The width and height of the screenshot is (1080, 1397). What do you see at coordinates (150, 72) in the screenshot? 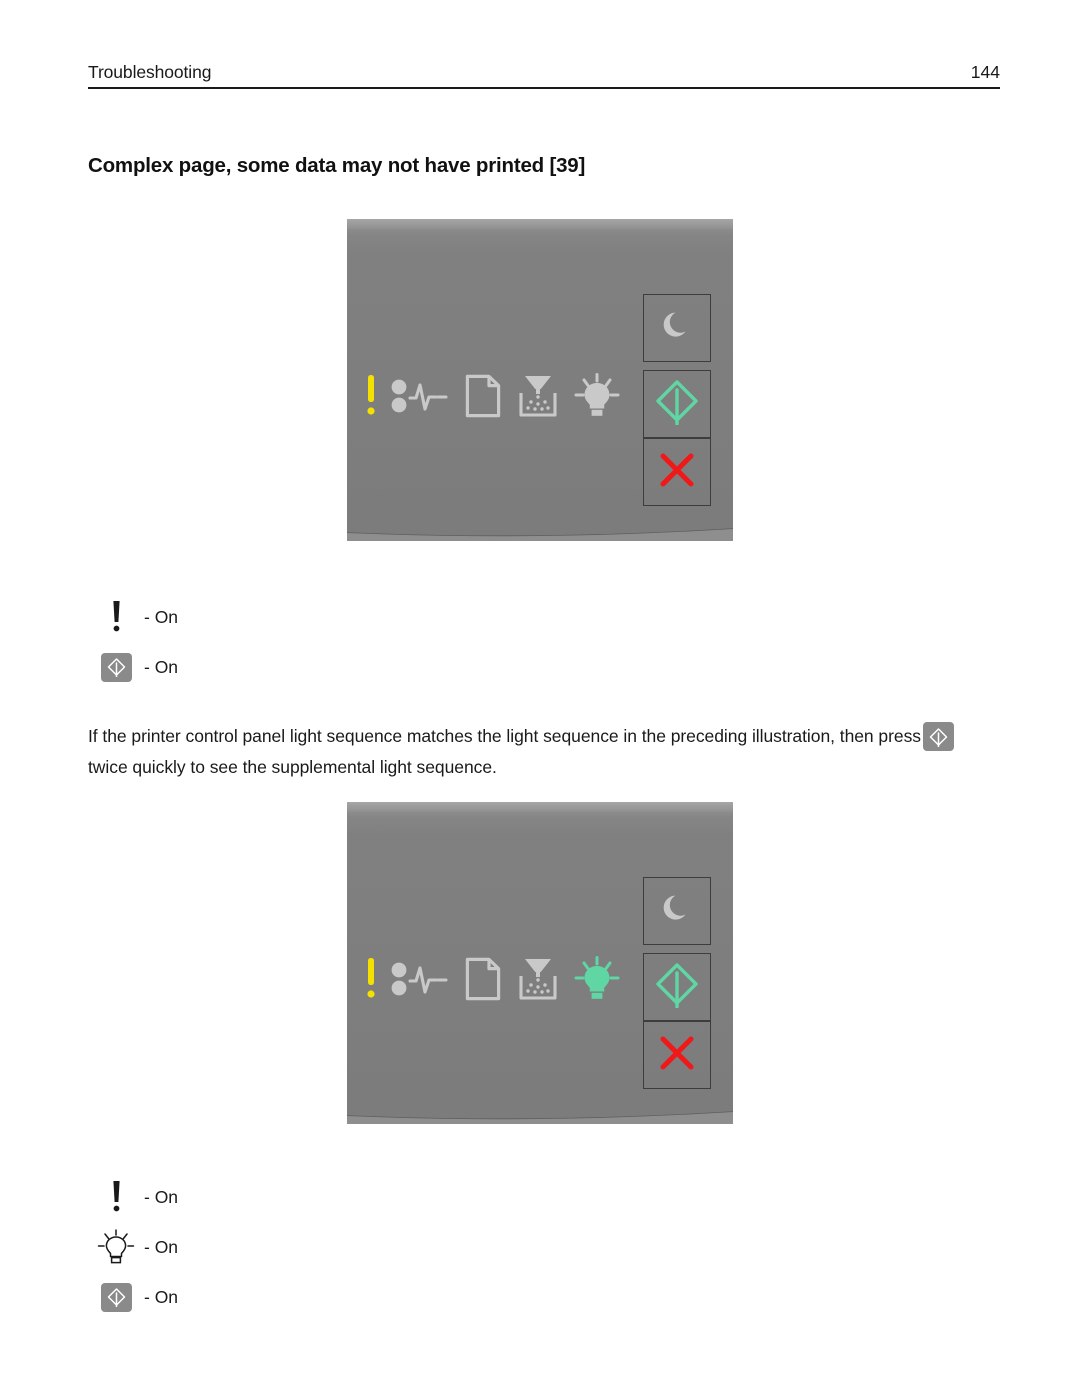
I see `header-section-label: Troubleshooting` at bounding box center [150, 72].